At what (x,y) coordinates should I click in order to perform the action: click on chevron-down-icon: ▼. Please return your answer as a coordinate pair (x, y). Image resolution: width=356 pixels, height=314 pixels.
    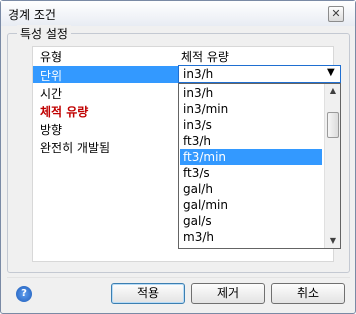
    Looking at the image, I should click on (331, 72).